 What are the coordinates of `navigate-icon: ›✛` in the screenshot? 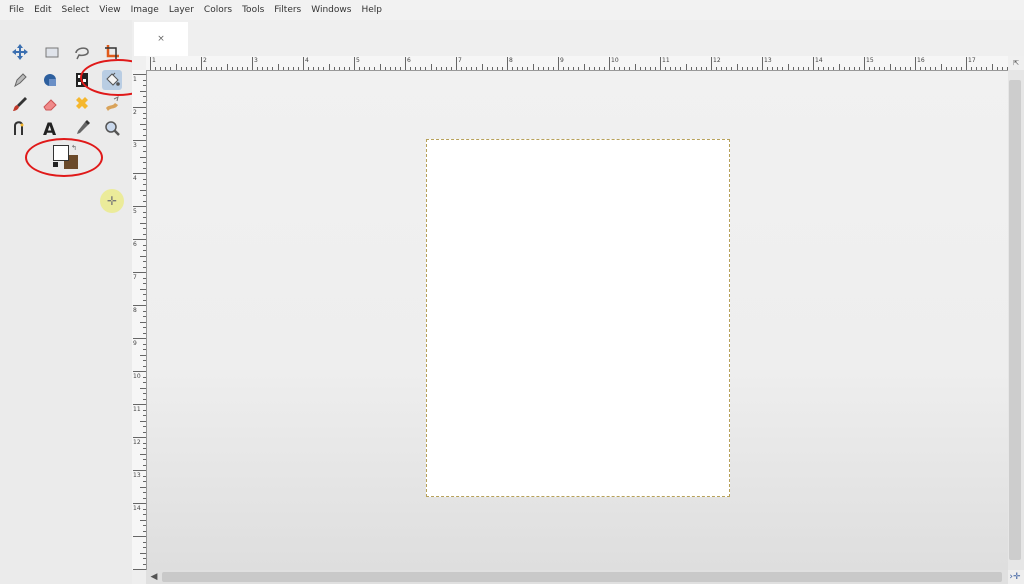 It's located at (1015, 577).